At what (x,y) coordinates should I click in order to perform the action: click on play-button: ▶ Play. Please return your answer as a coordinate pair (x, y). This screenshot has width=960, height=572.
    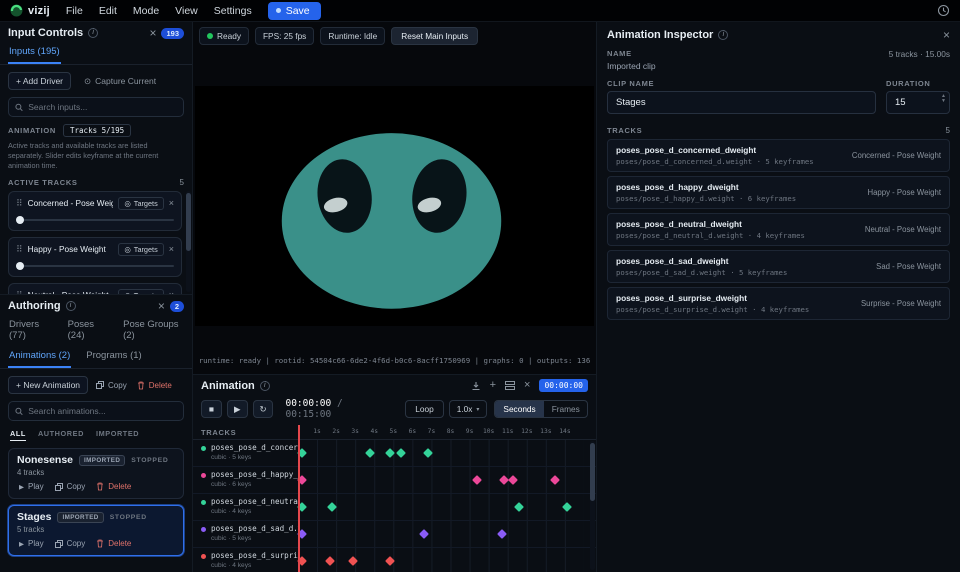
    Looking at the image, I should click on (31, 543).